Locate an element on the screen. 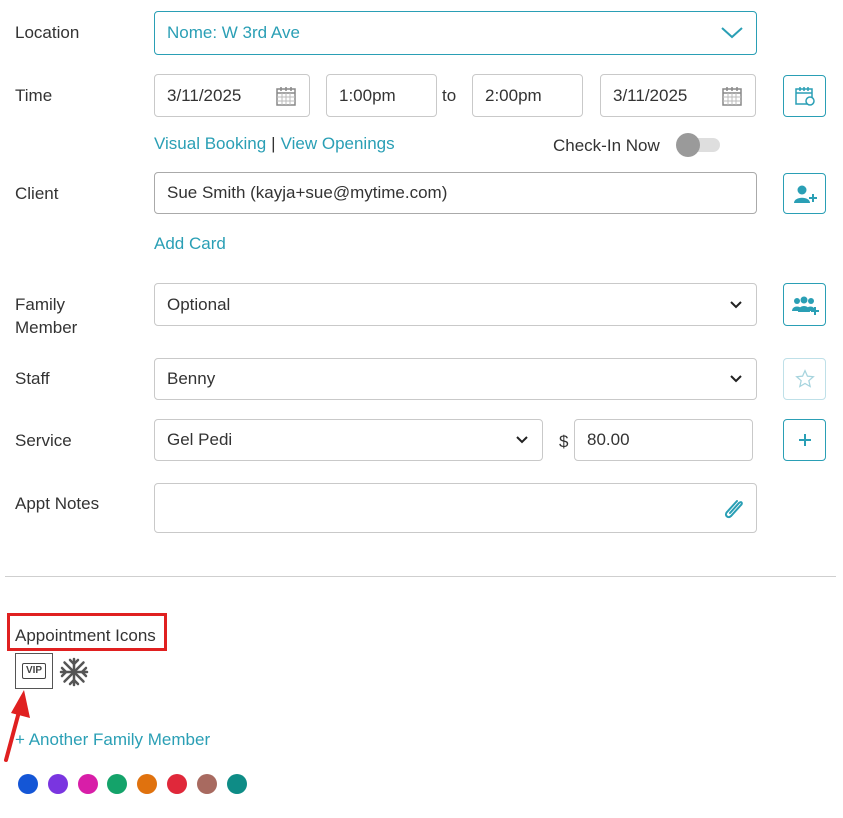 The height and width of the screenshot is (818, 843). client-label: Client is located at coordinates (37, 193).